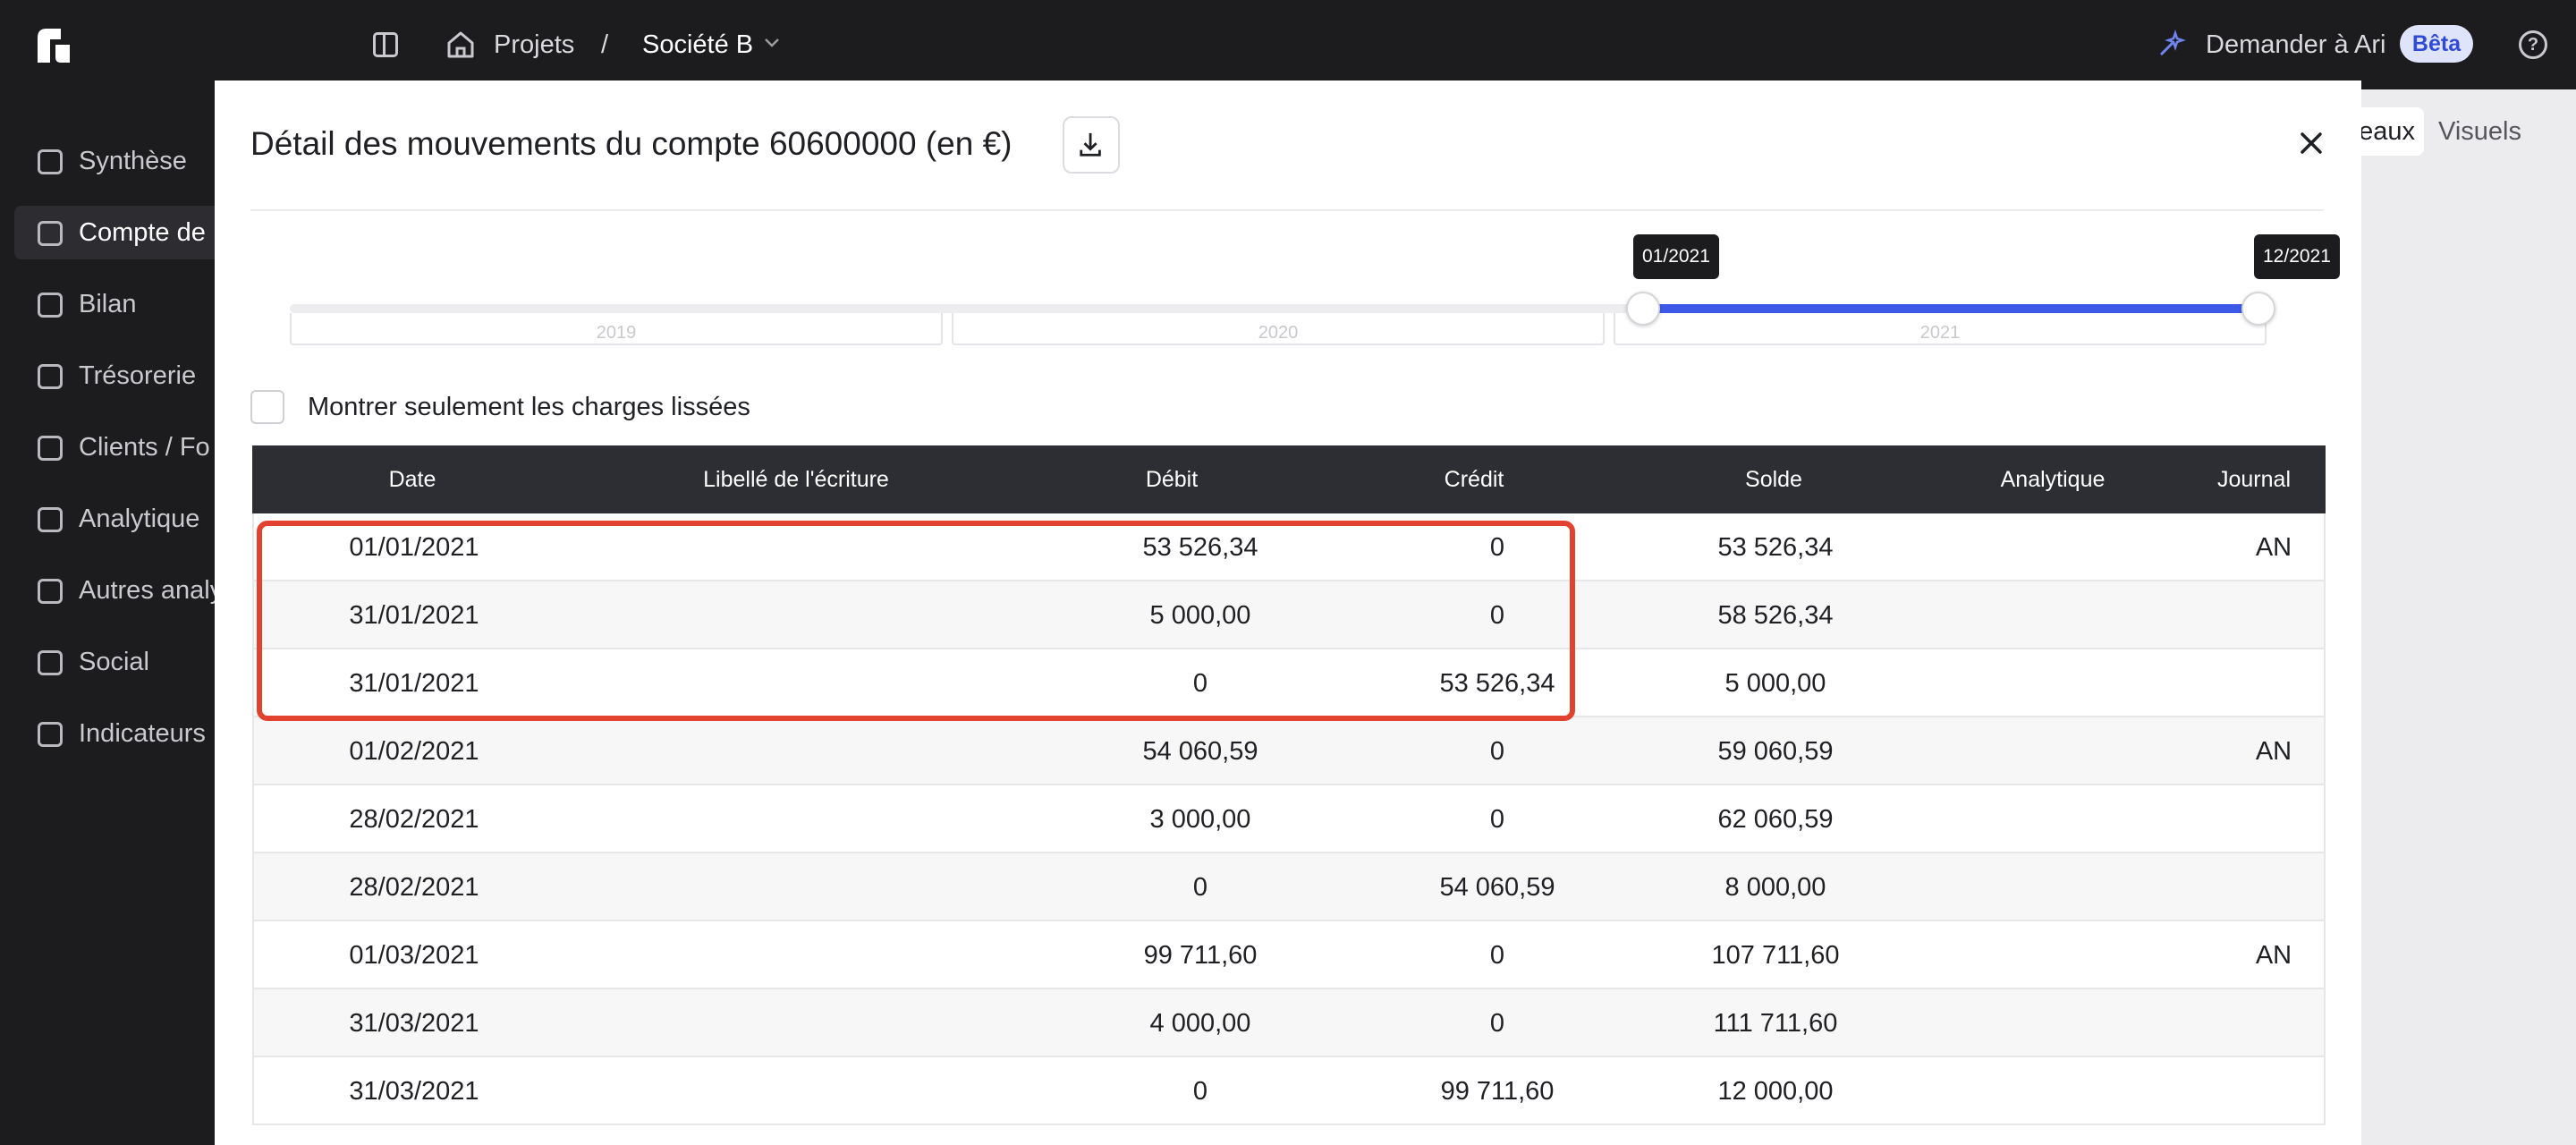 This screenshot has height=1145, width=2576. Describe the element at coordinates (133, 161) in the screenshot. I see `sidebar-item-label: Synthèse` at that location.